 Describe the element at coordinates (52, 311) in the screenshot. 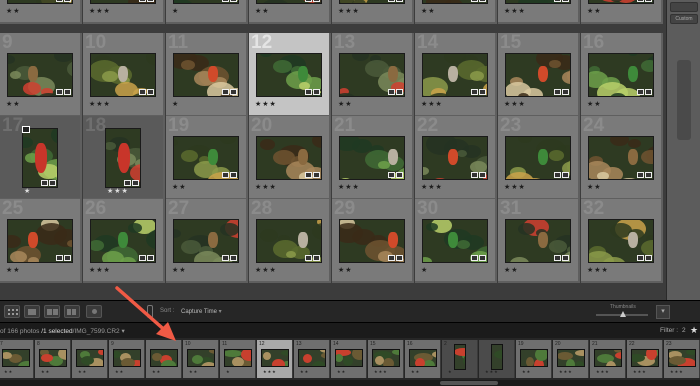

I see `compare-view-icon` at that location.